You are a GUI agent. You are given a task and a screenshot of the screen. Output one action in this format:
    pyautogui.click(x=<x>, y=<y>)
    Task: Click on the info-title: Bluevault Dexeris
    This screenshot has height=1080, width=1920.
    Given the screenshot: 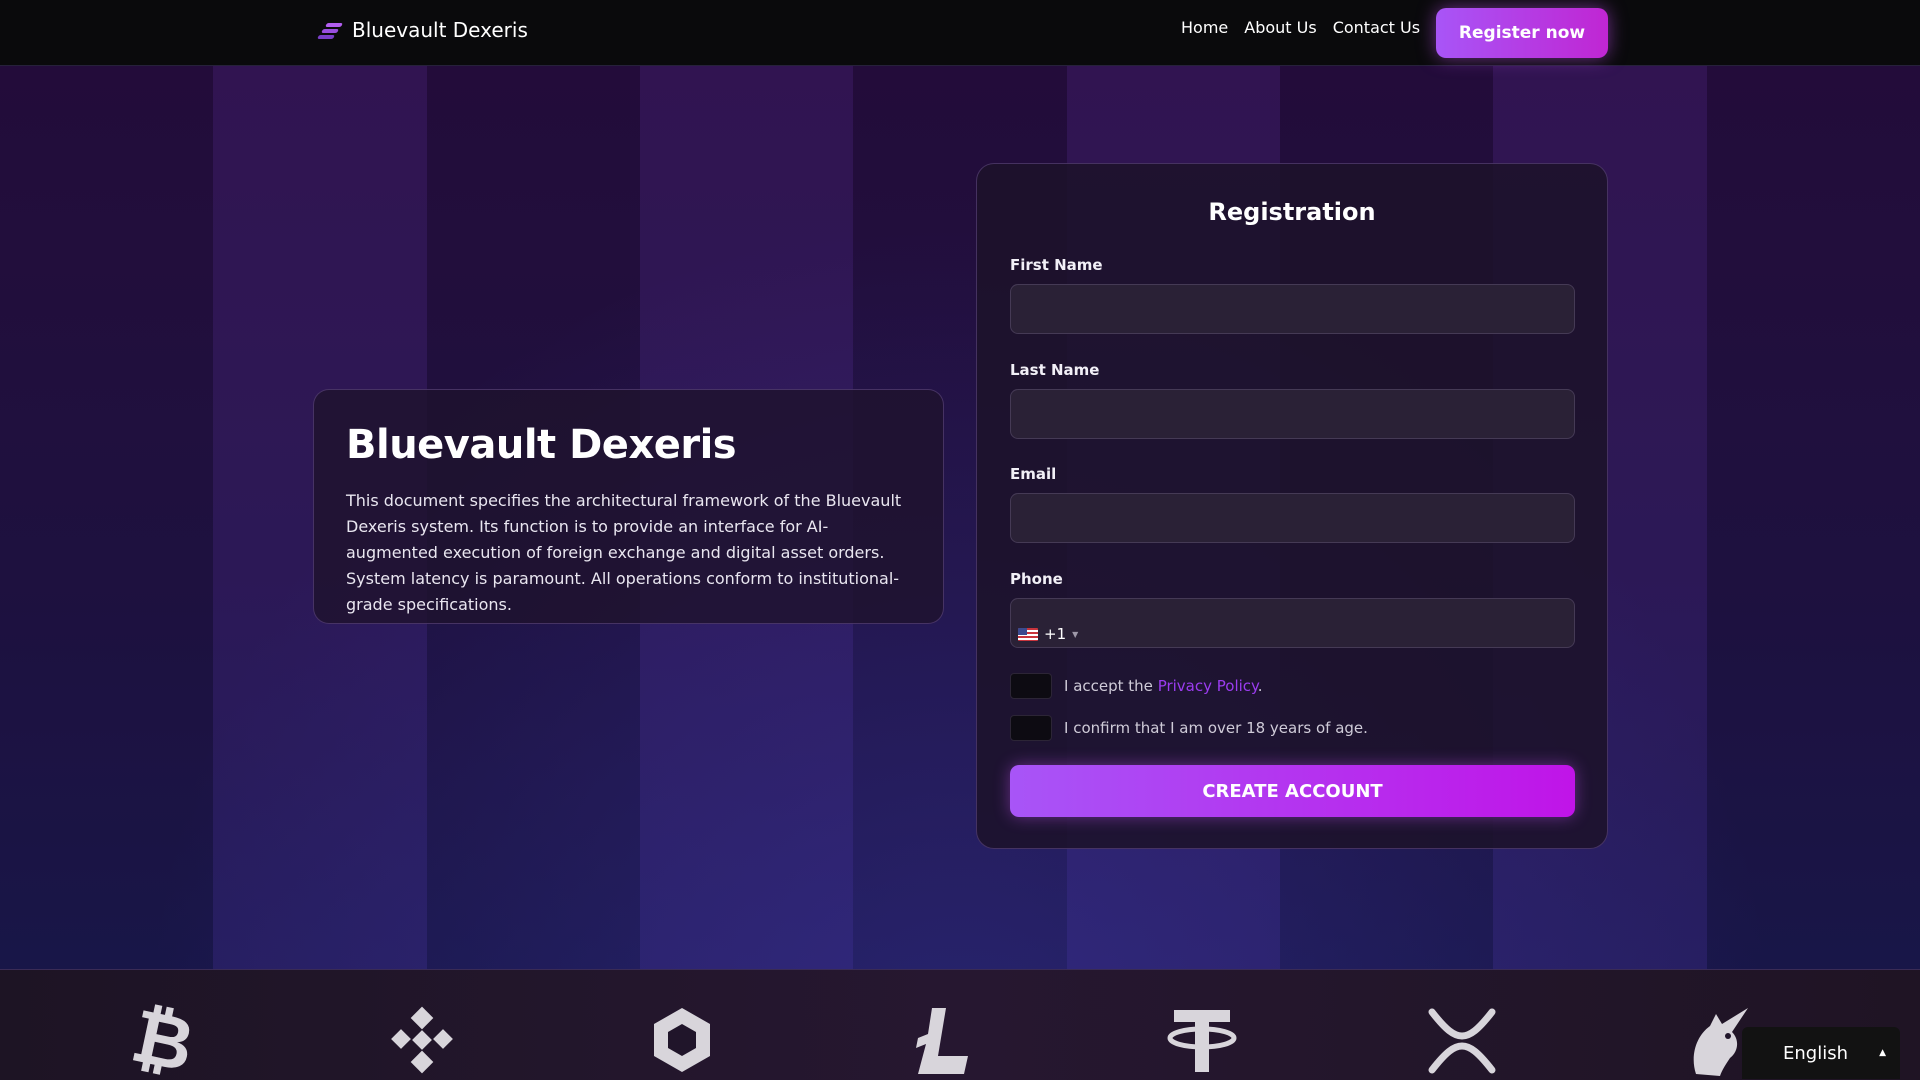 What is the action you would take?
    pyautogui.click(x=541, y=445)
    